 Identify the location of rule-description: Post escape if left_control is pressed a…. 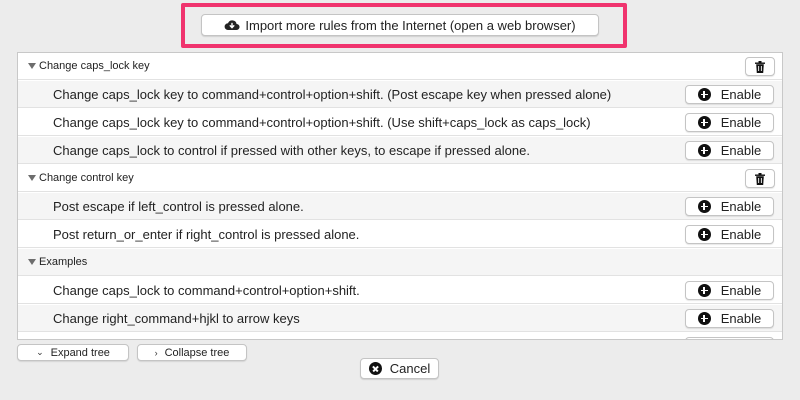
(178, 206).